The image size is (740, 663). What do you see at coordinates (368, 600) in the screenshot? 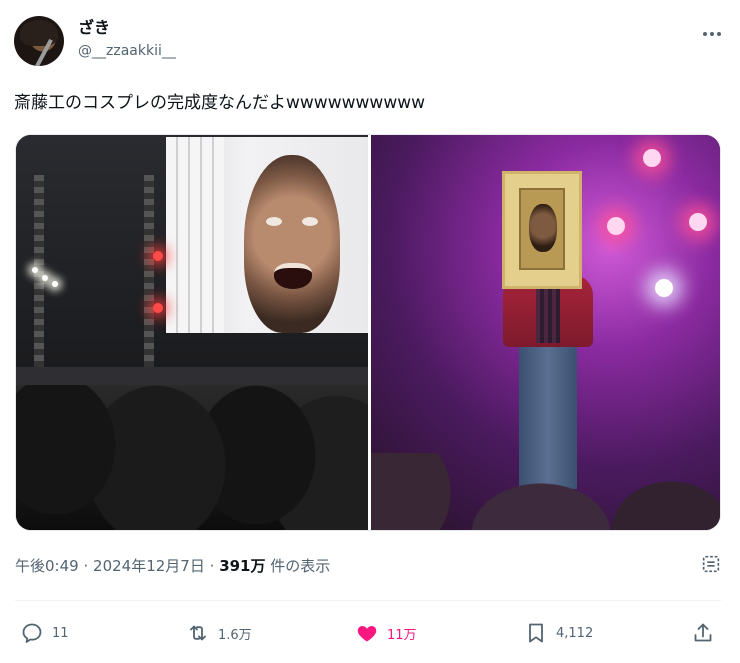
I see `divider` at bounding box center [368, 600].